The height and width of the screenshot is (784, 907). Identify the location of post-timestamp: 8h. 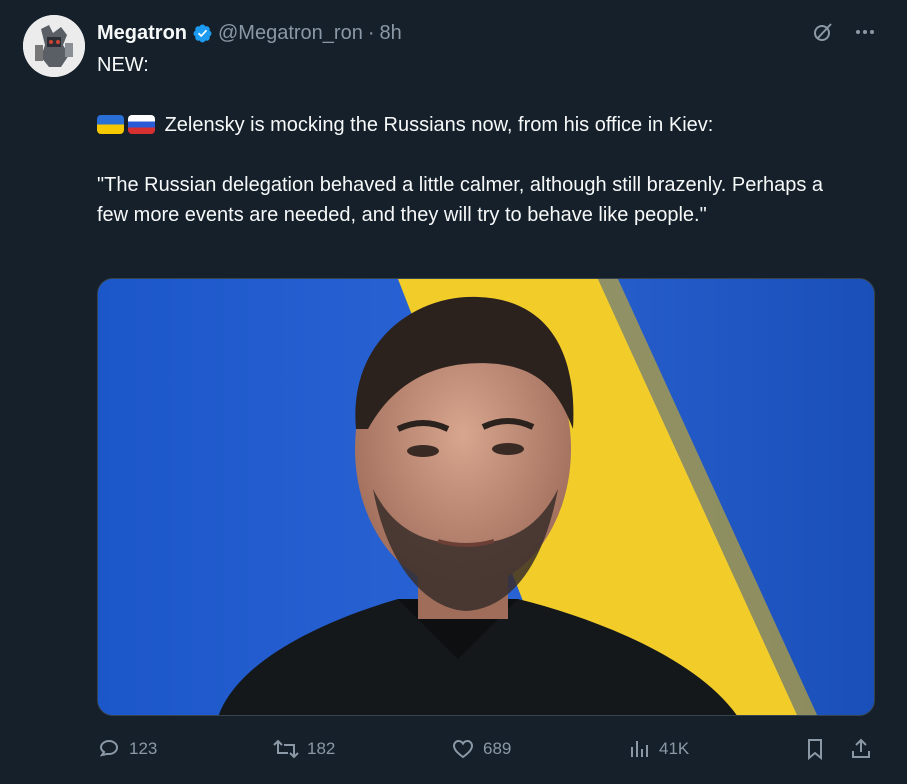
(391, 33).